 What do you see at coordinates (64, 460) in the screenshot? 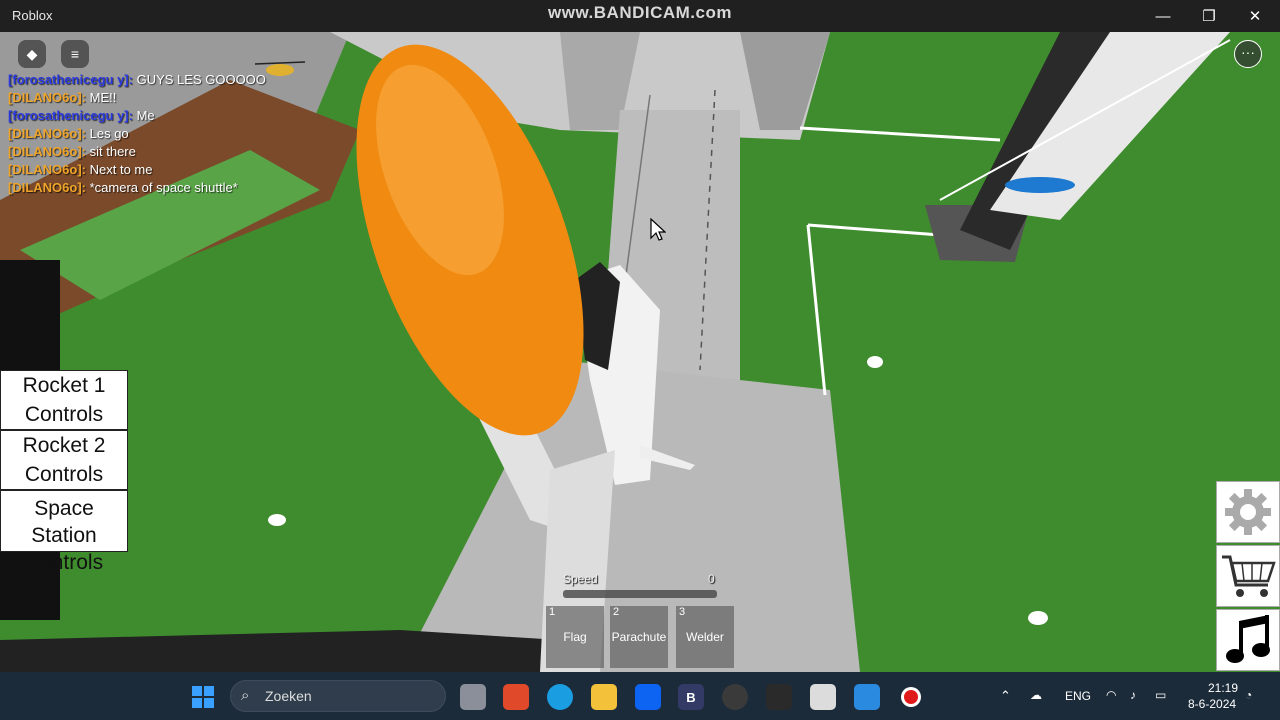
I see `rocket-2-controls-button: Rocket 2 Controls` at bounding box center [64, 460].